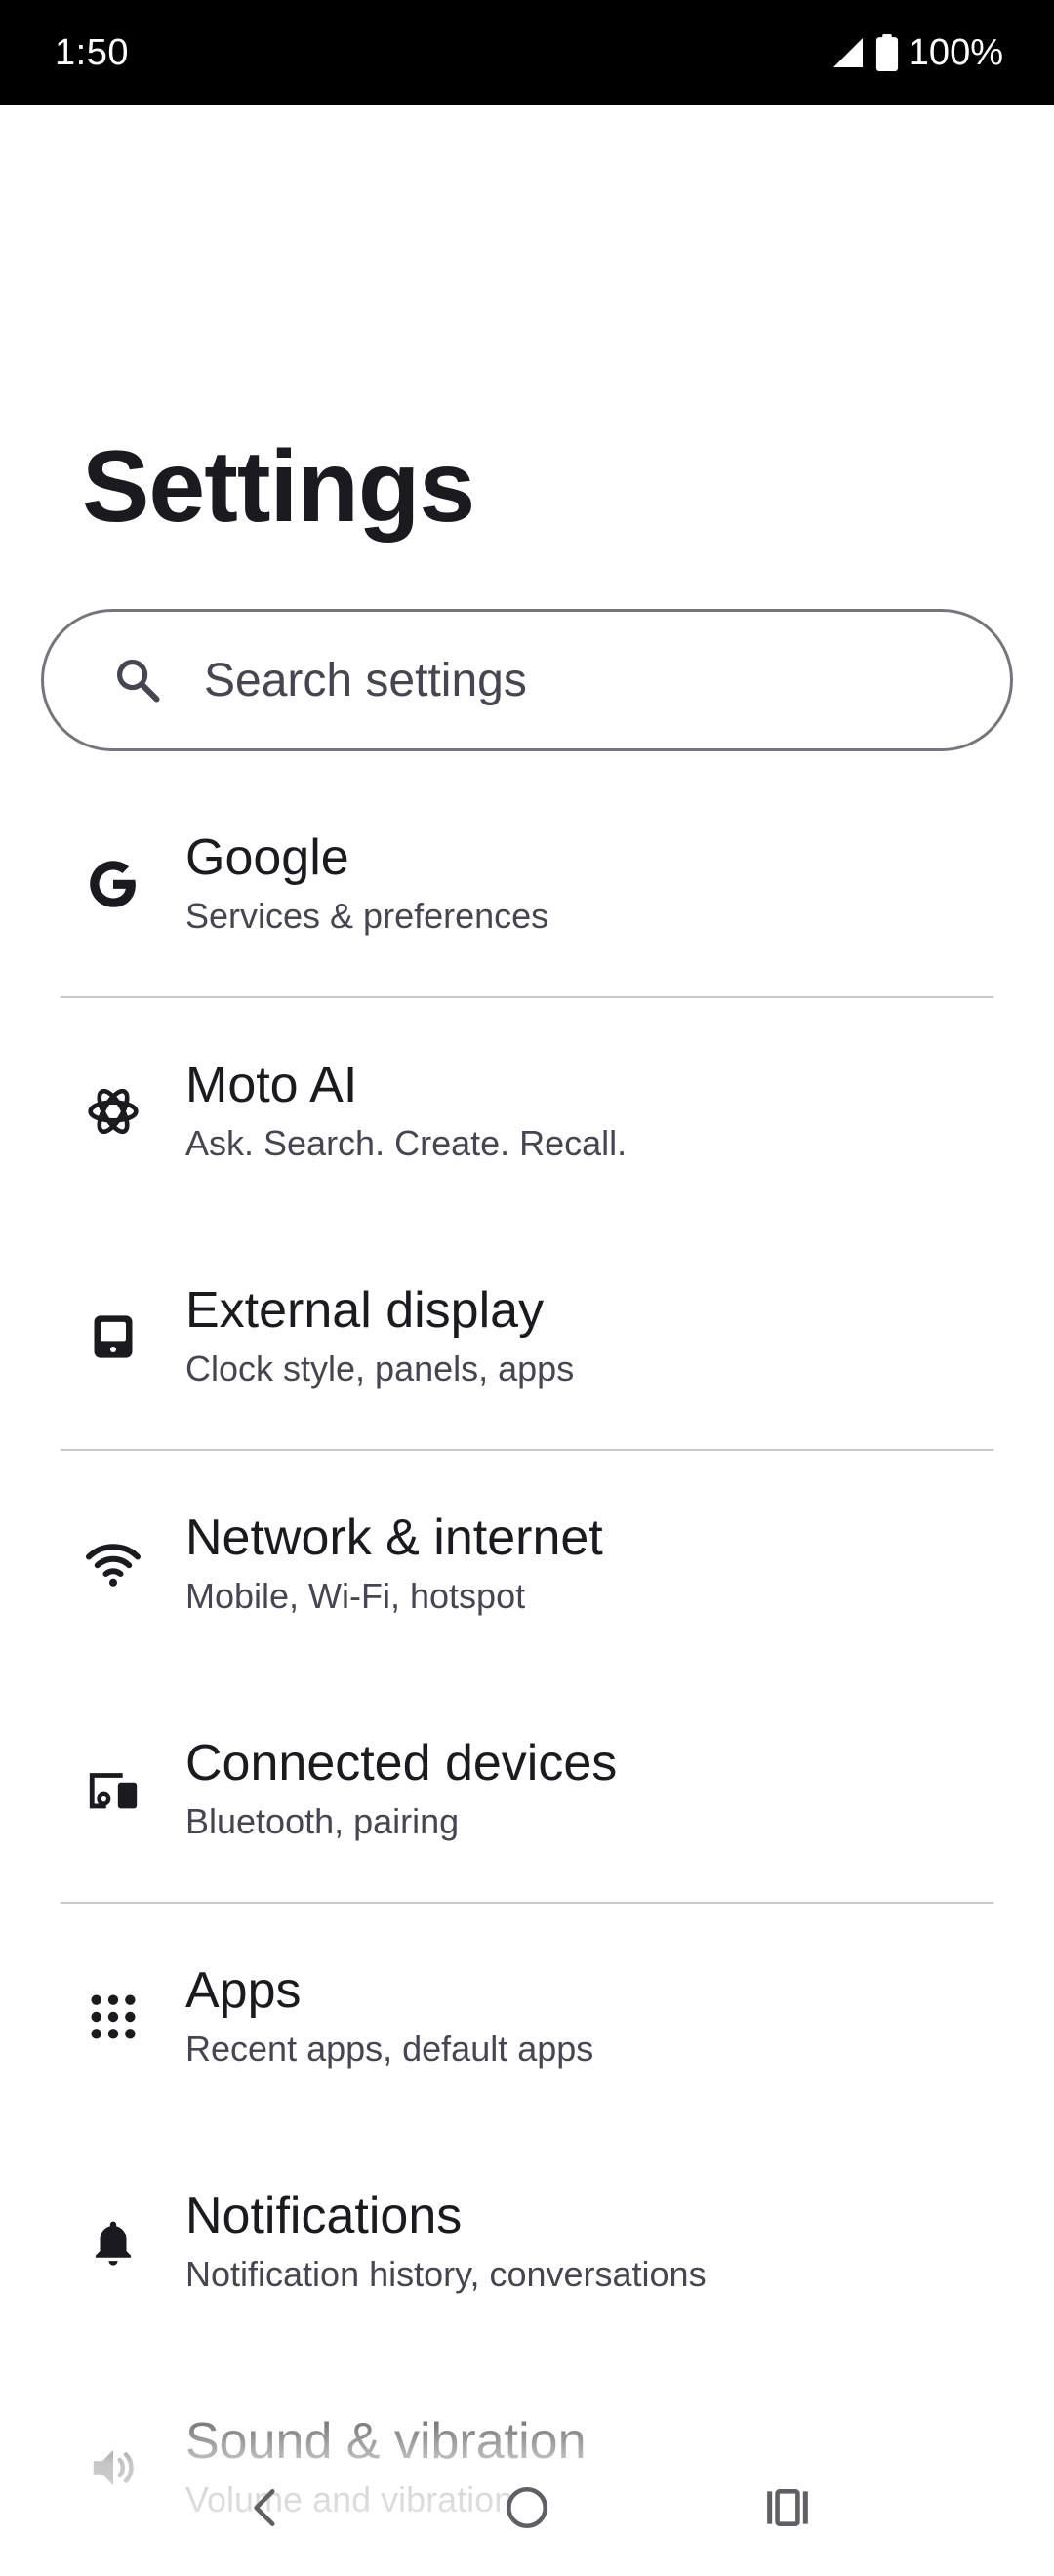 The image size is (1054, 2576). What do you see at coordinates (955, 52) in the screenshot?
I see `battery-percent: 100%` at bounding box center [955, 52].